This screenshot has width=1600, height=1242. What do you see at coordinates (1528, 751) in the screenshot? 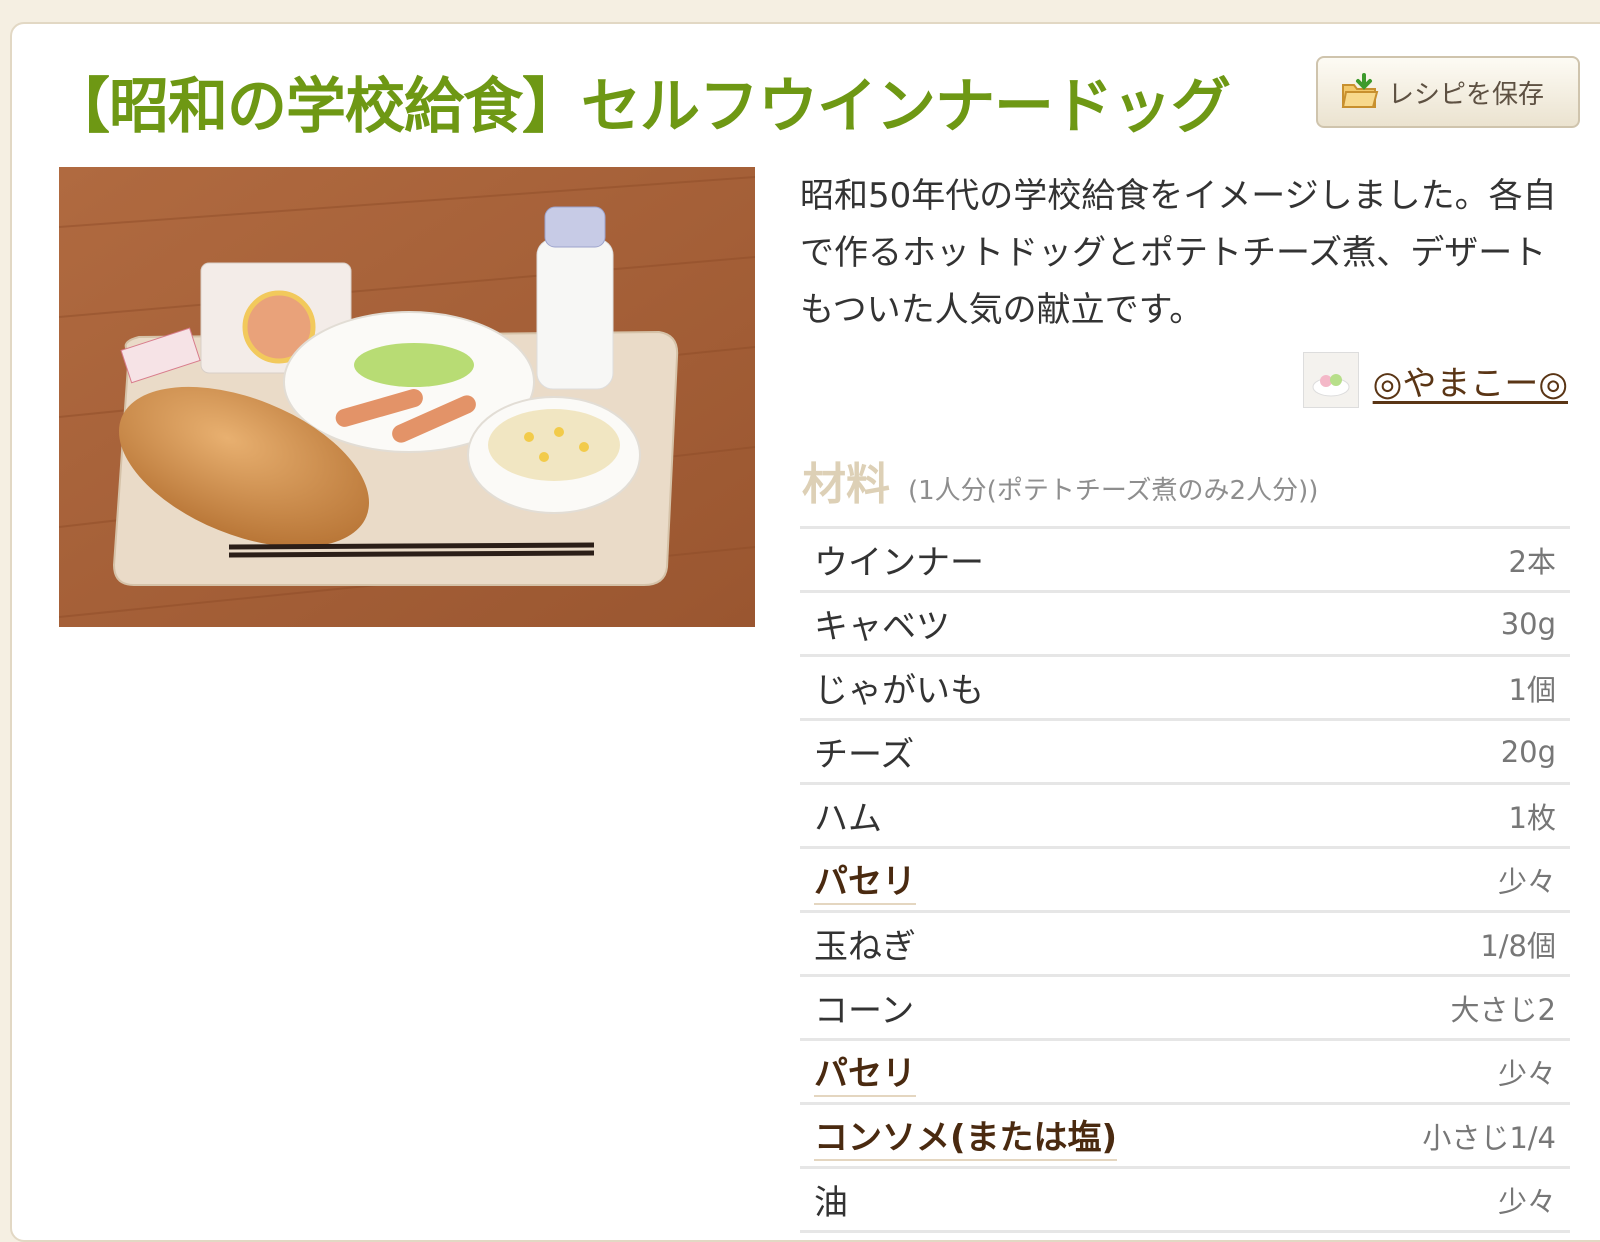
I see `ingredient-amount: 20g` at bounding box center [1528, 751].